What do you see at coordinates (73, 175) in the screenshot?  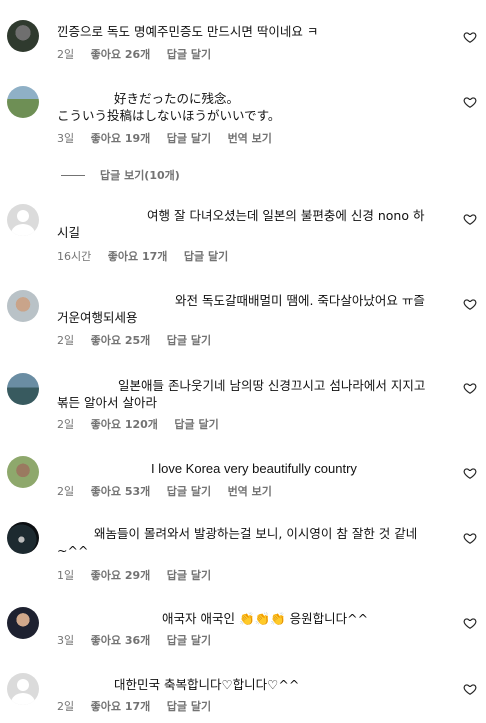 I see `replies-divider` at bounding box center [73, 175].